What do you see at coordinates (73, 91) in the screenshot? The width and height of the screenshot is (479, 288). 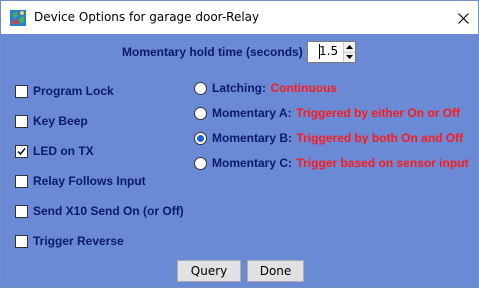 I see `checkbox-label: Program Lock` at bounding box center [73, 91].